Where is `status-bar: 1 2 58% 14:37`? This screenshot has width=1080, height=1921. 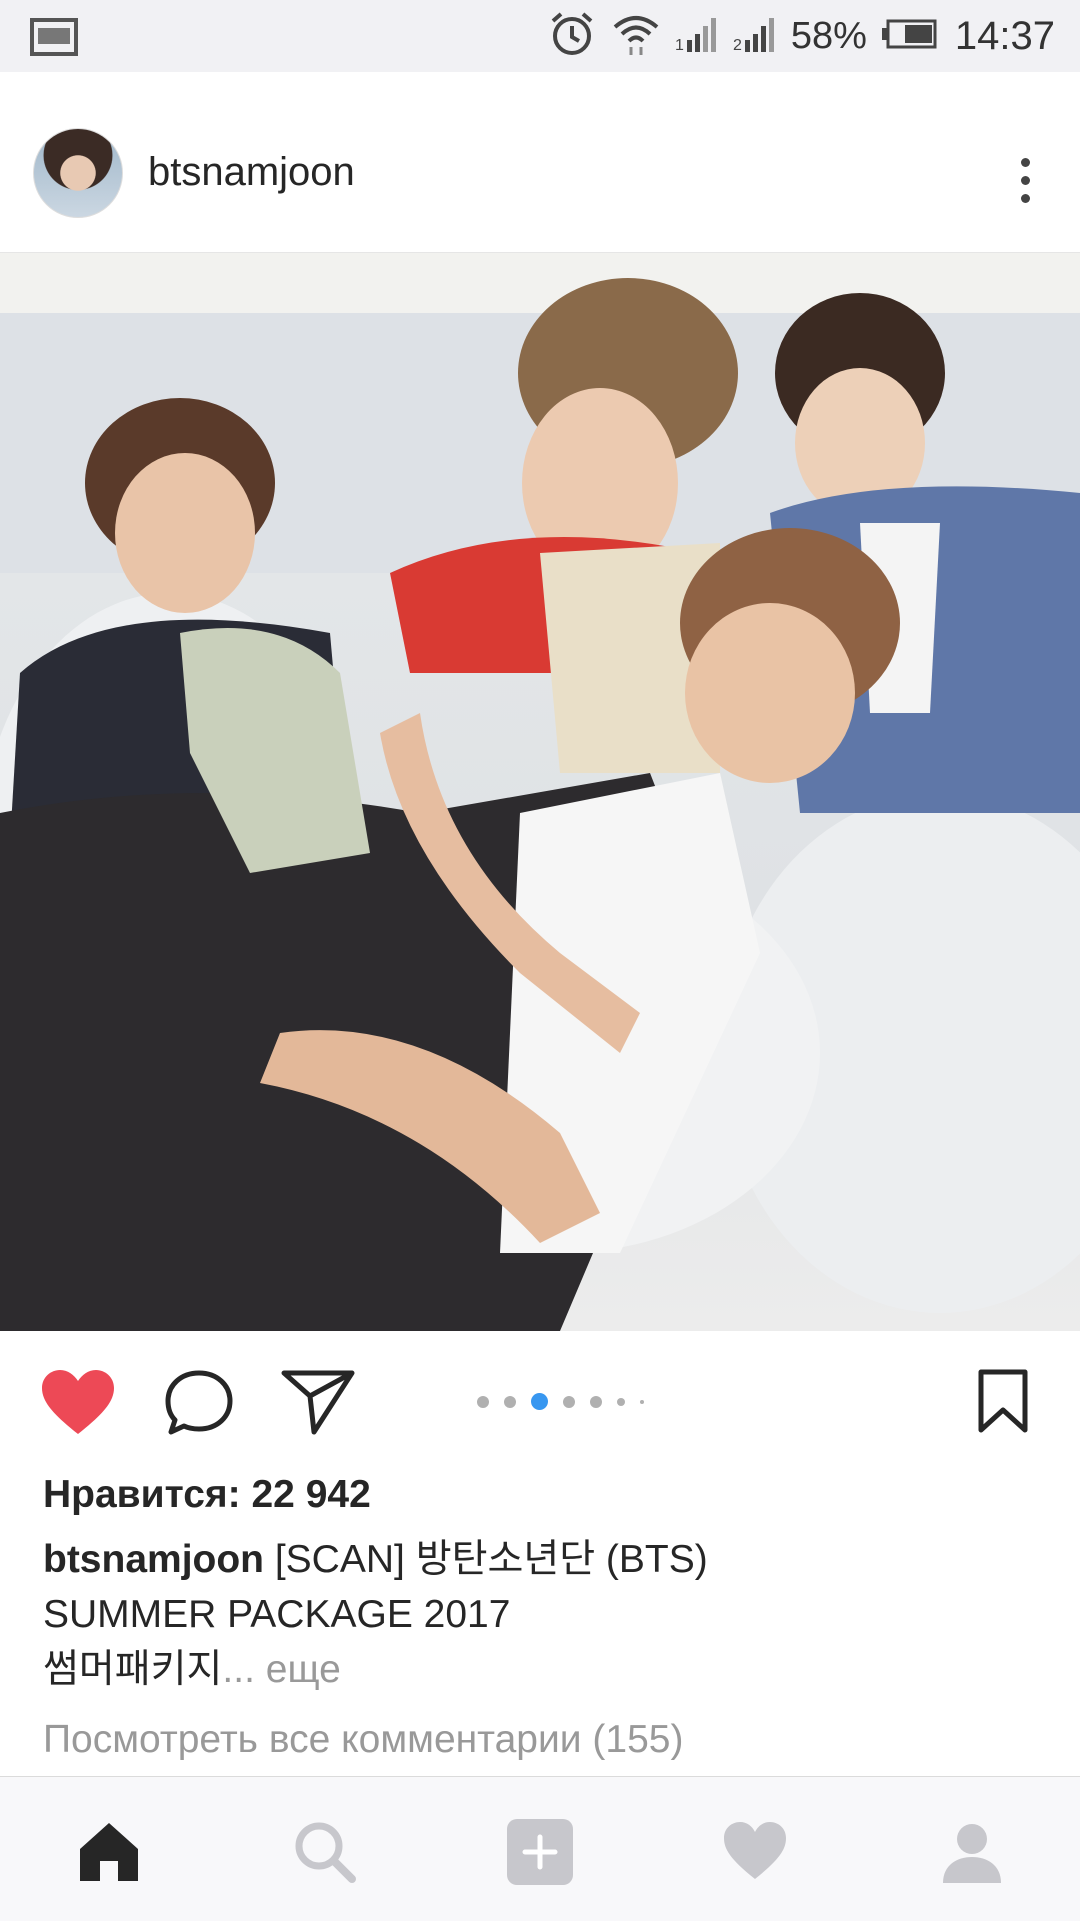
status-bar: 1 2 58% 14:37 is located at coordinates (540, 36).